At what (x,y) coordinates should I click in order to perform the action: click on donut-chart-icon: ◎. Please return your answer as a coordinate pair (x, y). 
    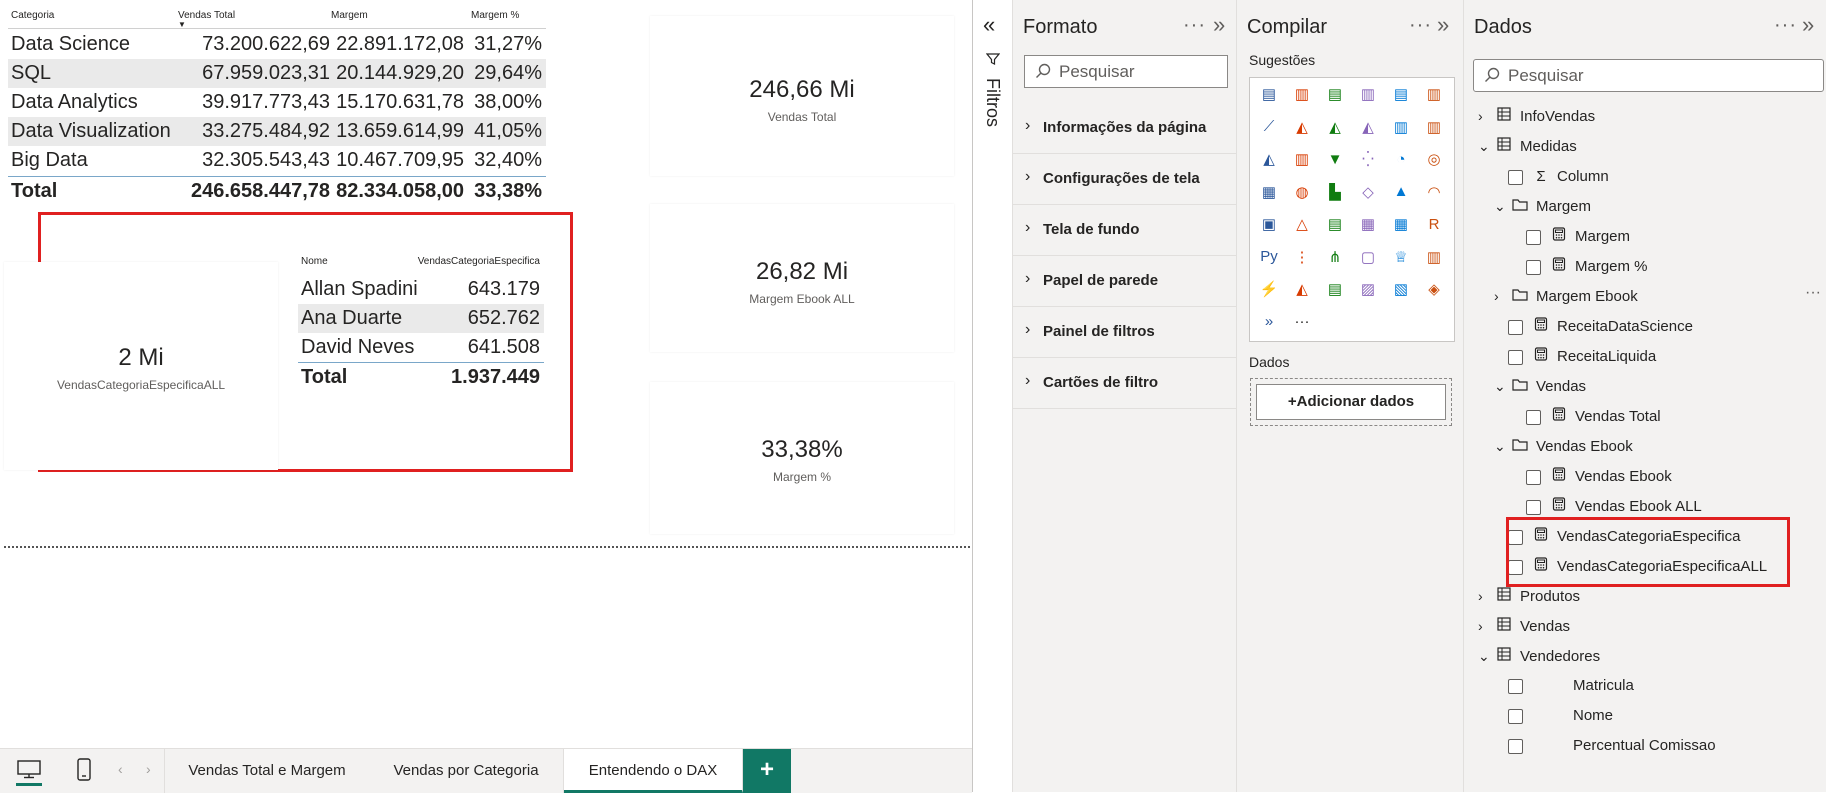
    Looking at the image, I should click on (1434, 159).